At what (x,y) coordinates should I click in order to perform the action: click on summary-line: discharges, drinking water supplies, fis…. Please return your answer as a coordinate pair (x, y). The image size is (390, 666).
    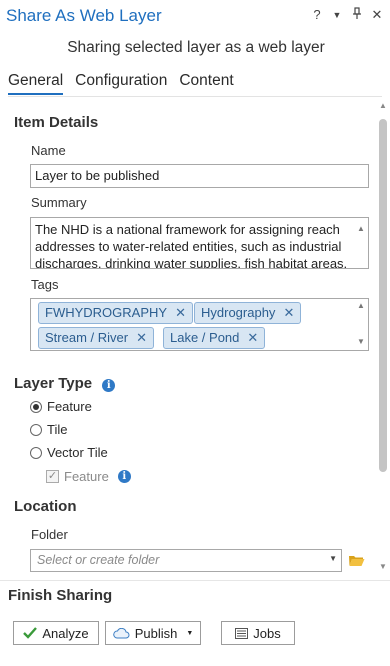
    Looking at the image, I should click on (191, 262).